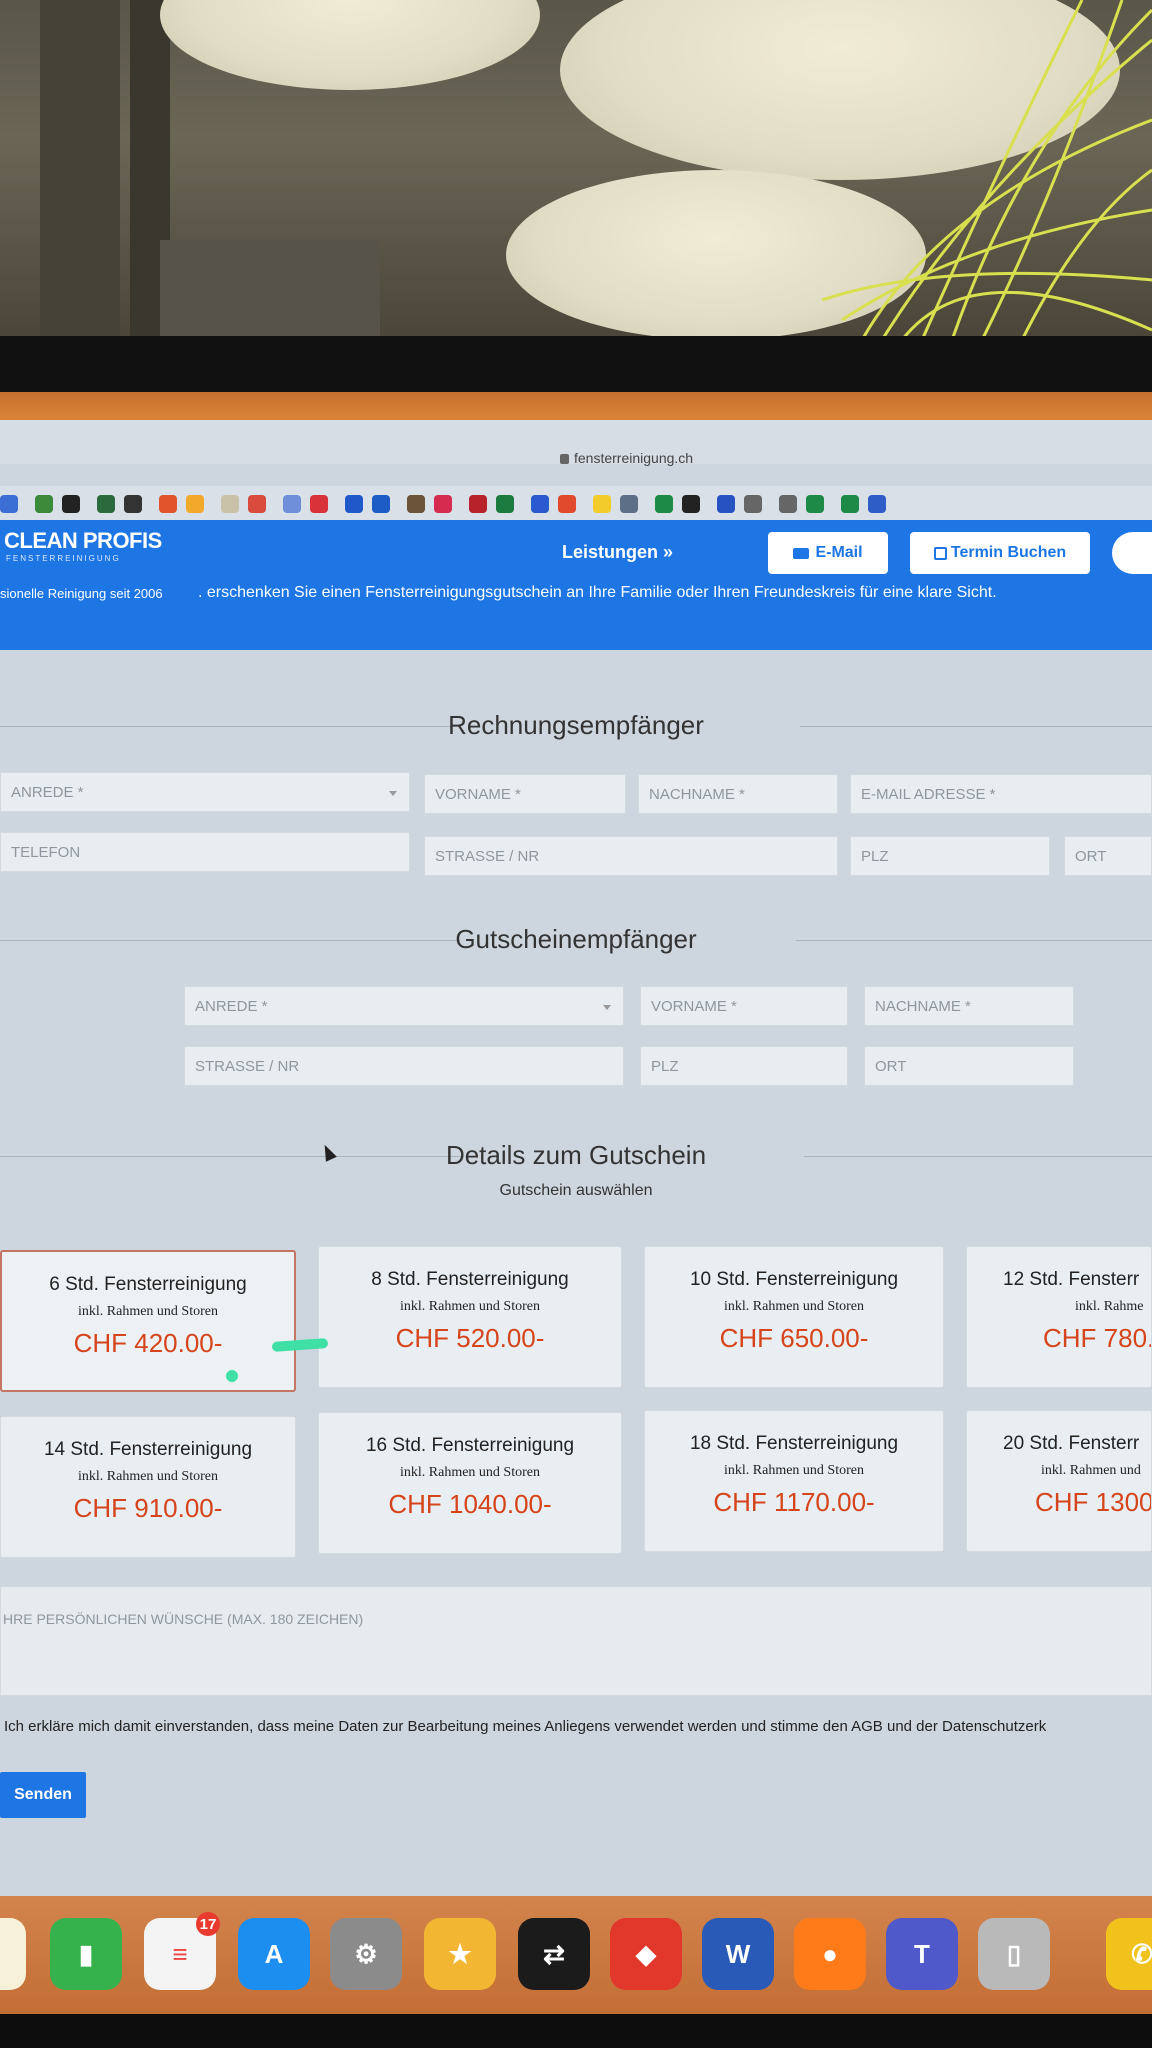 The width and height of the screenshot is (1152, 2048). Describe the element at coordinates (404, 1006) in the screenshot. I see `recipient-salutation-select: ANREDE *` at that location.